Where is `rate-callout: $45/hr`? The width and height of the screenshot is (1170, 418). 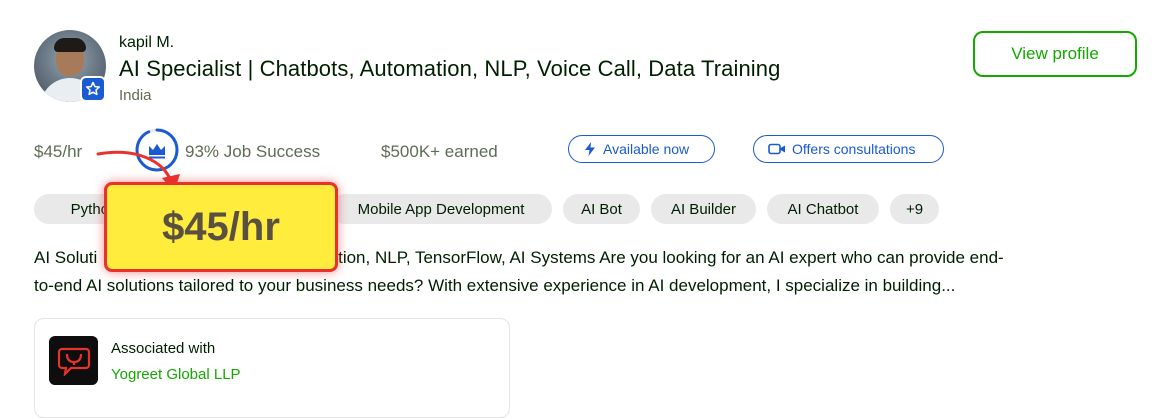
rate-callout: $45/hr is located at coordinates (221, 227).